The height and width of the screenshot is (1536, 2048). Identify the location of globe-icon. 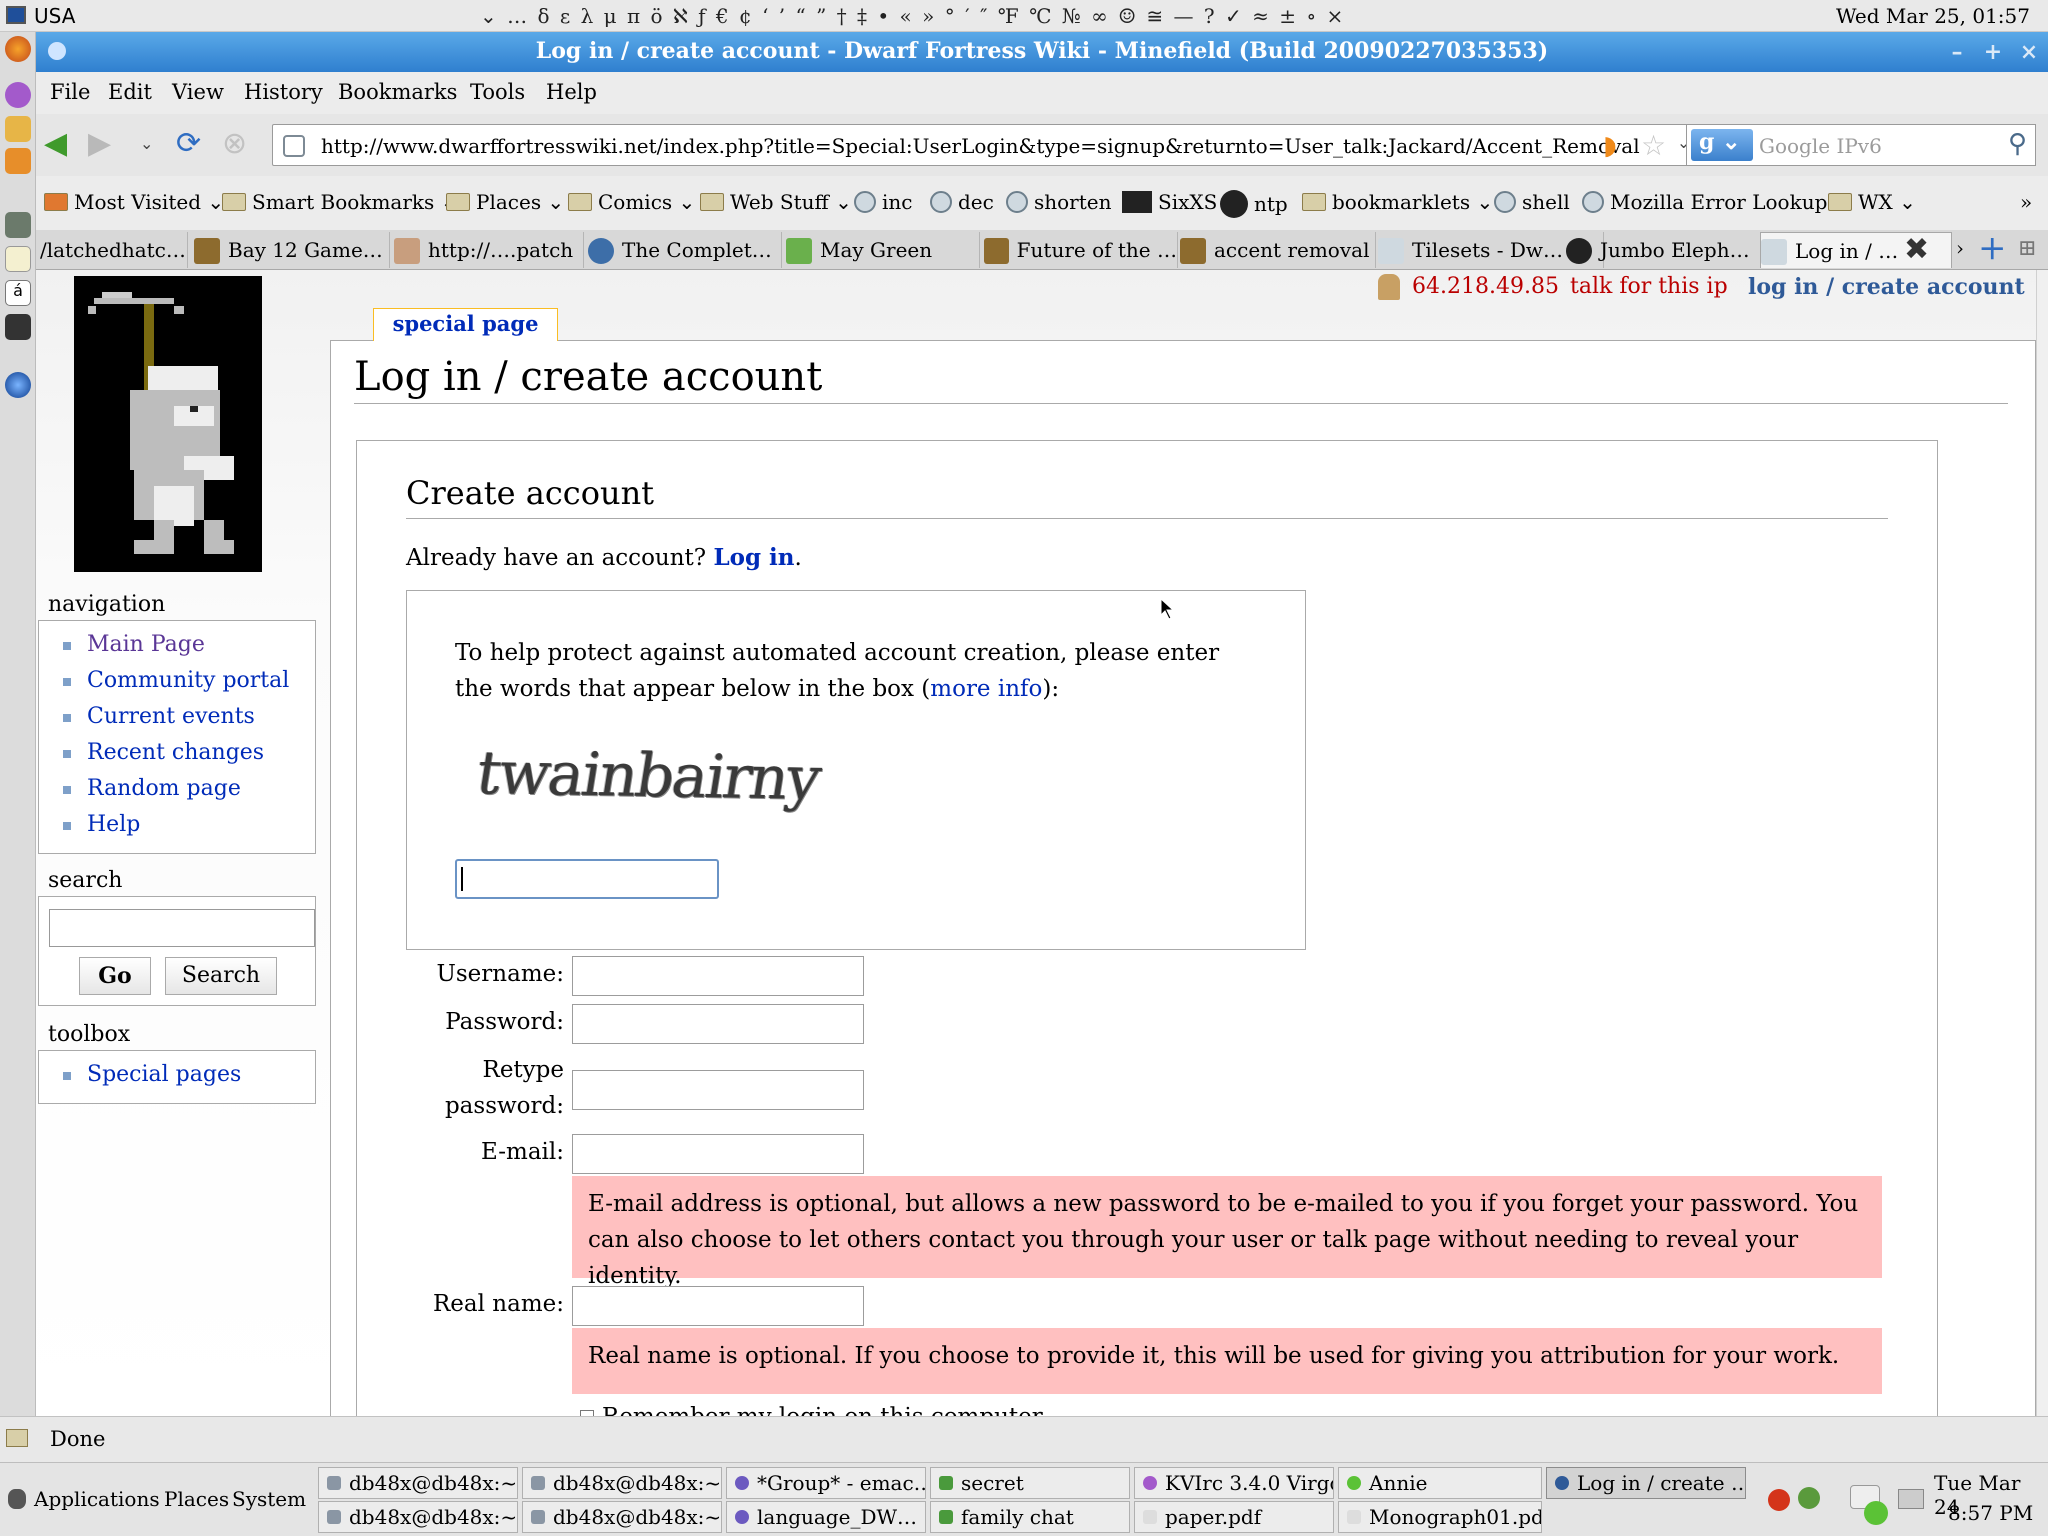
(18, 385).